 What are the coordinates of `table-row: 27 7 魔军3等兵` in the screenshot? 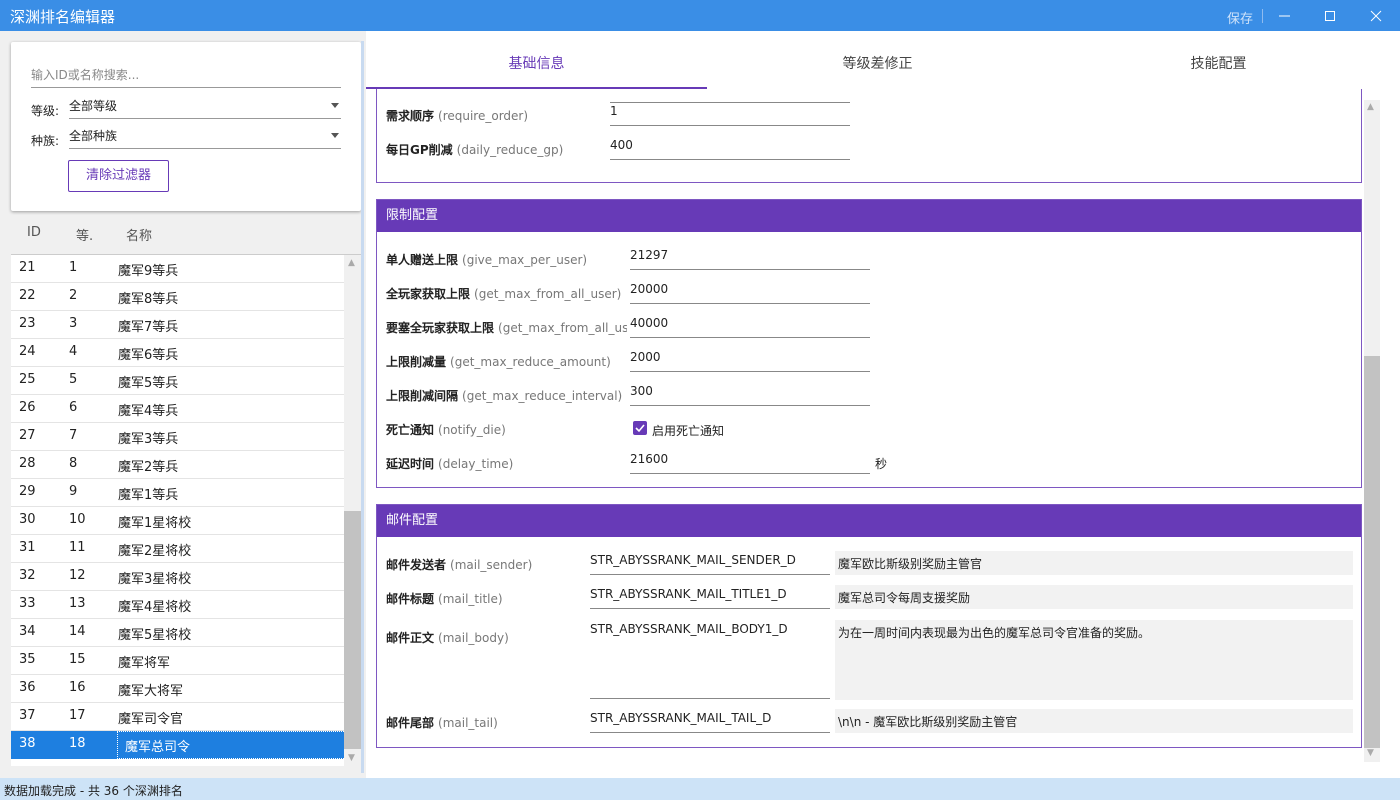 It's located at (177, 437).